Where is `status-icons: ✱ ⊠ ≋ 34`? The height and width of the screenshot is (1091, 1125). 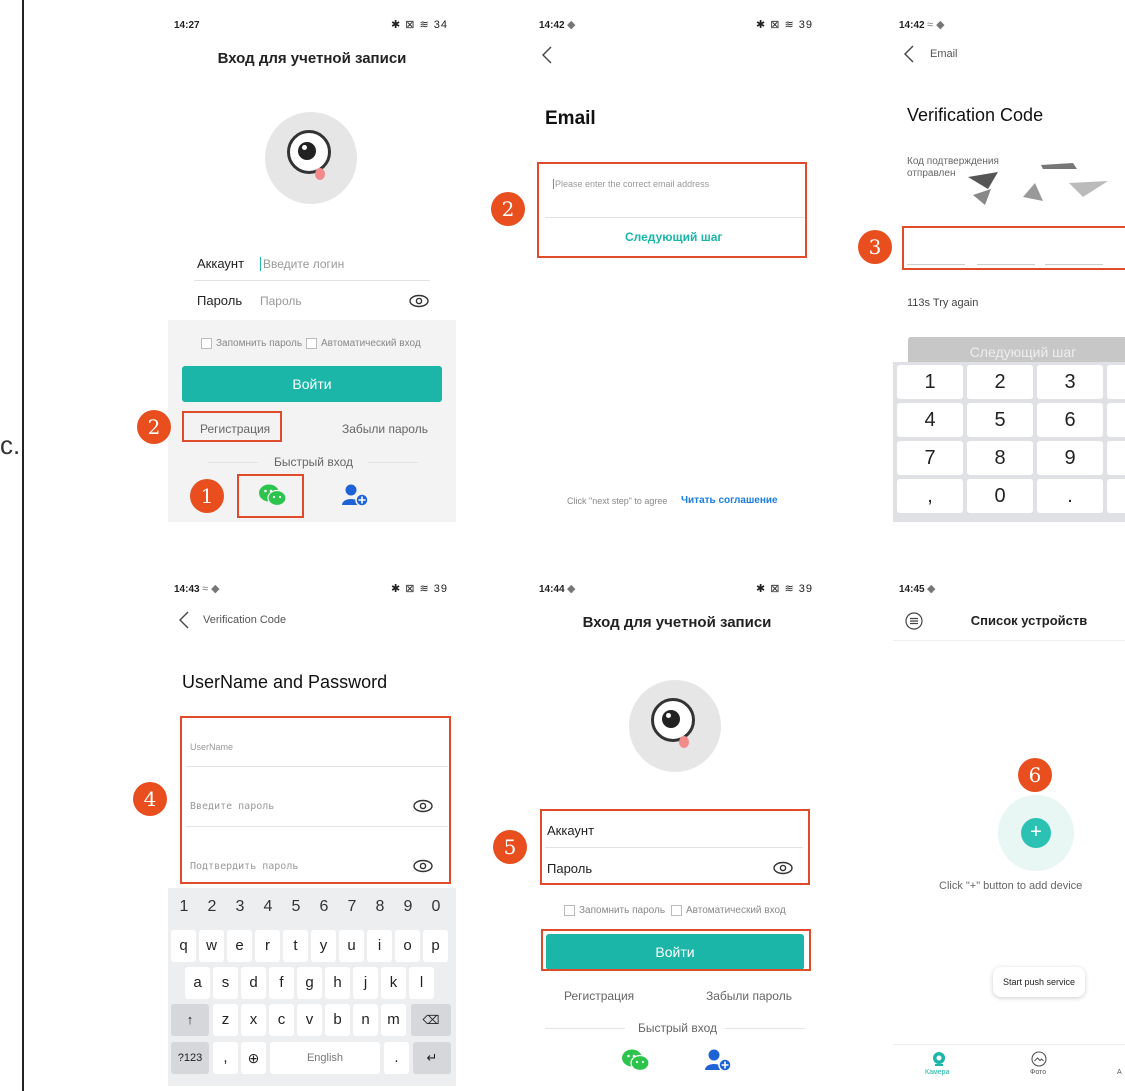 status-icons: ✱ ⊠ ≋ 34 is located at coordinates (419, 25).